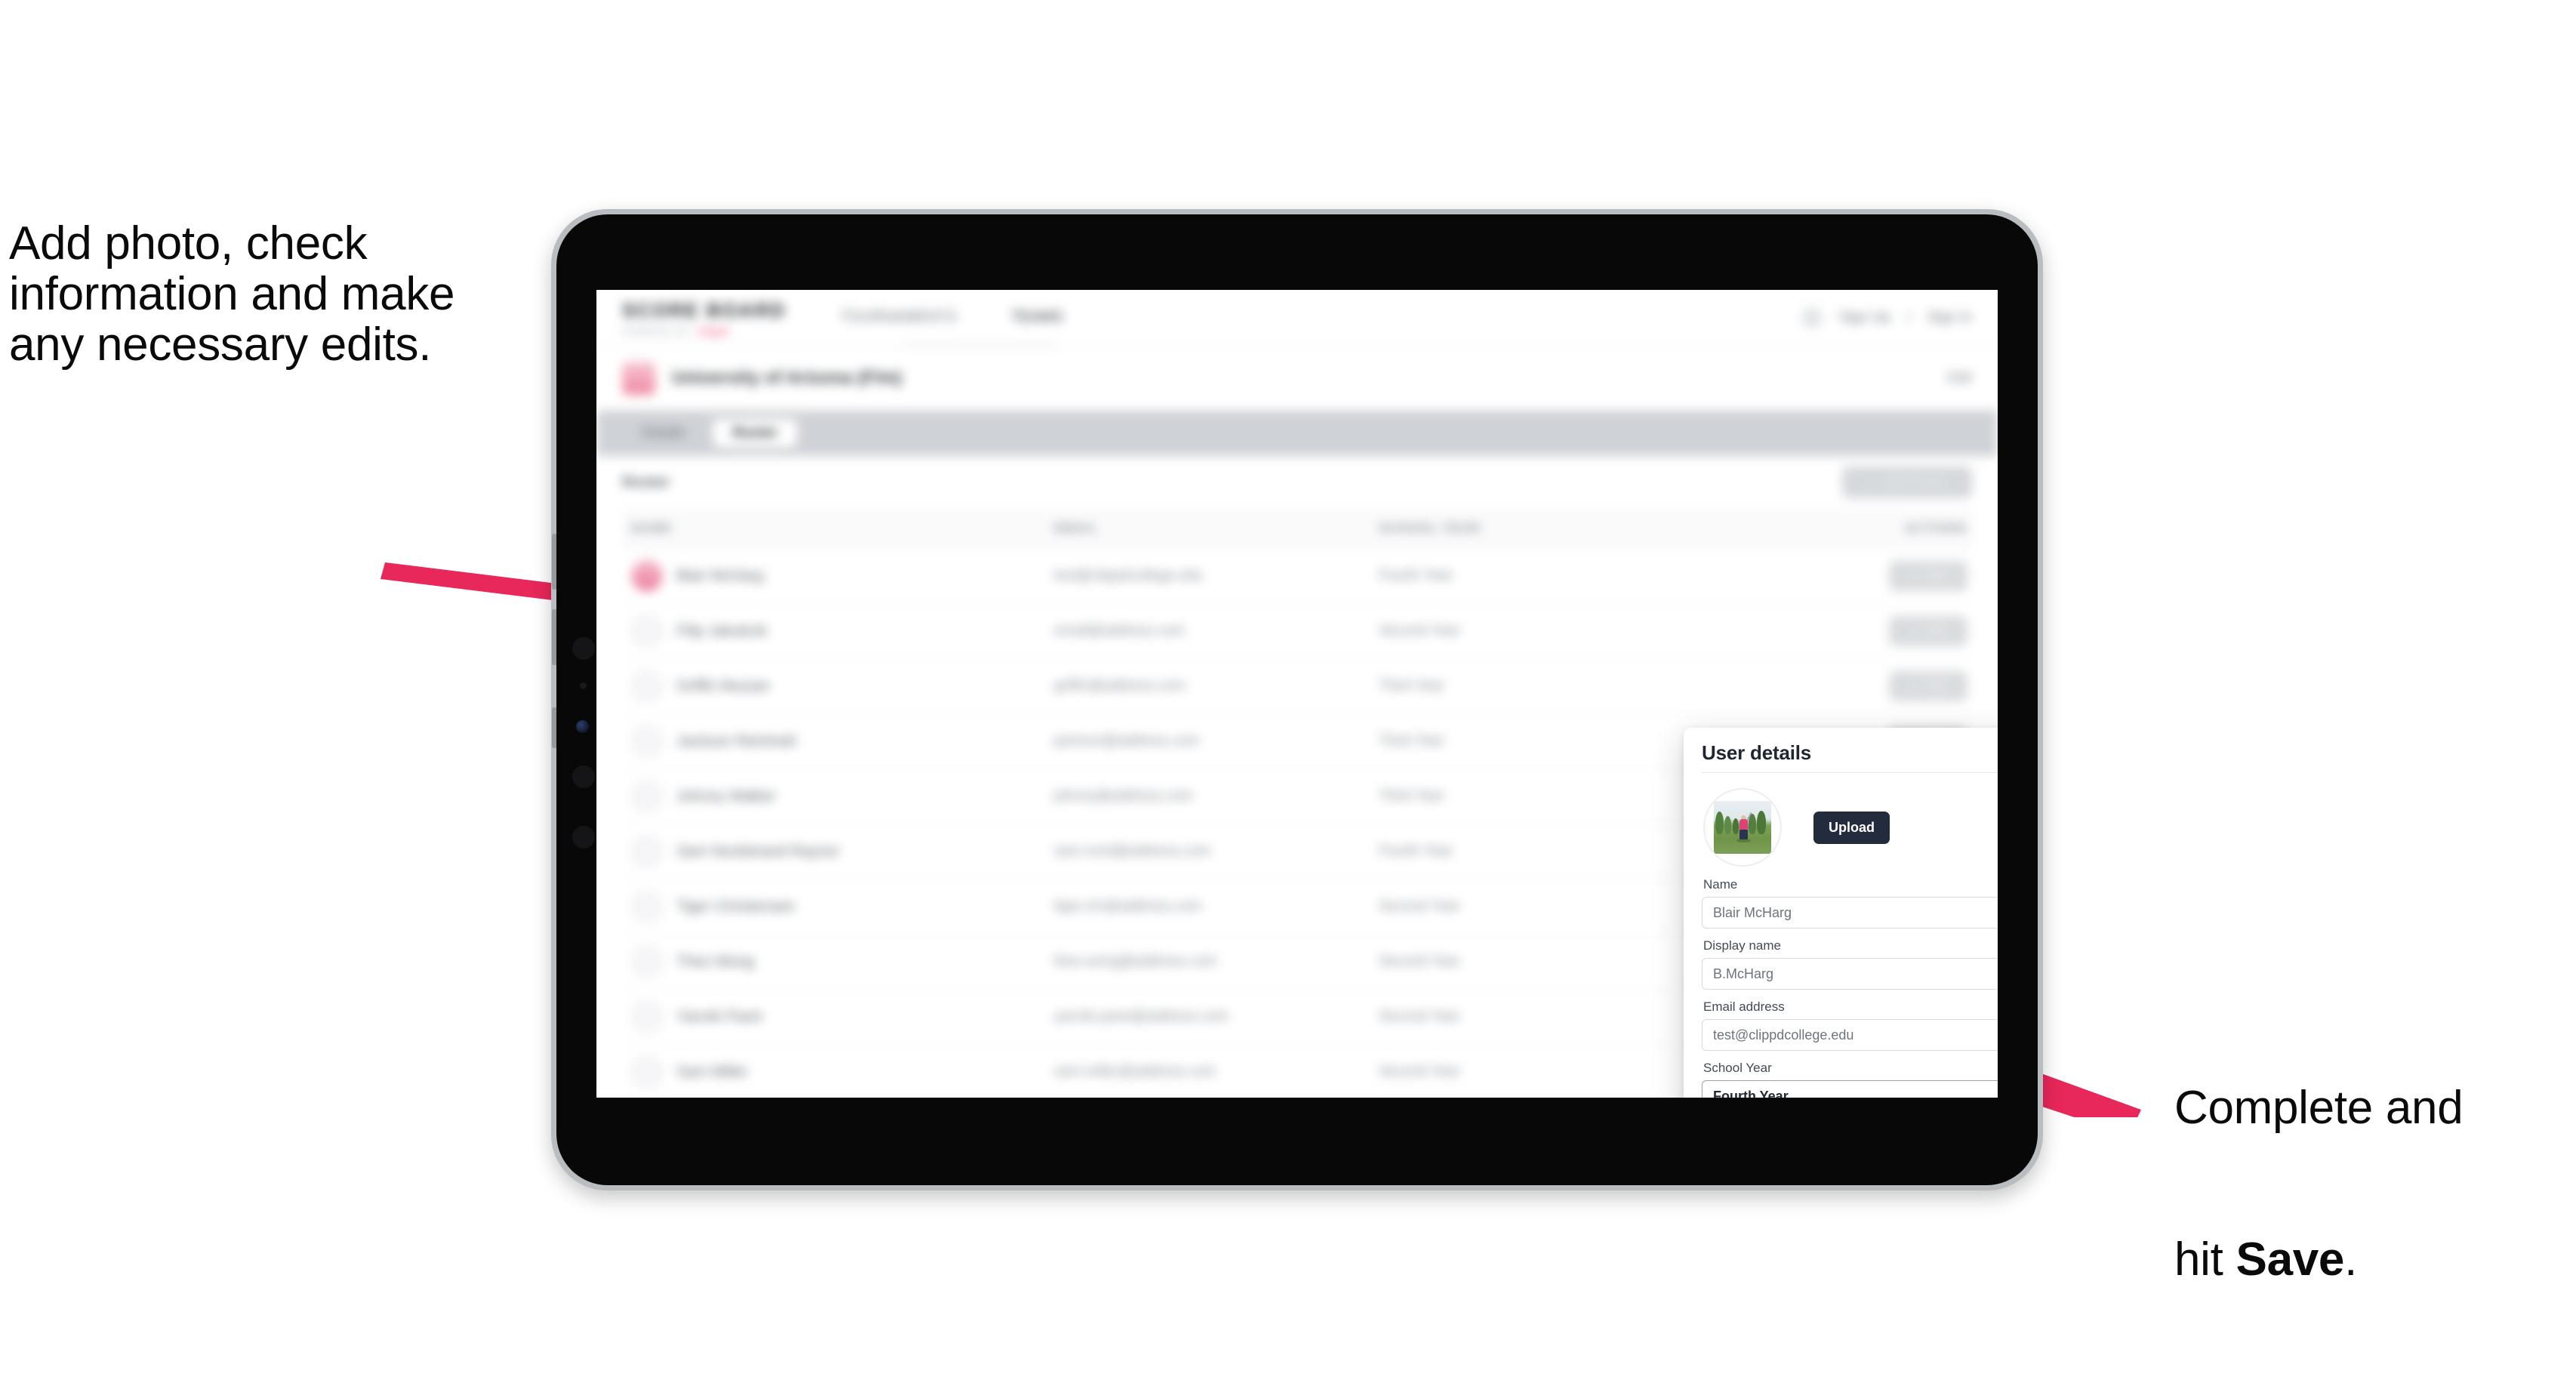  Describe the element at coordinates (652, 528) in the screenshot. I see `column-header-name: NAME` at that location.